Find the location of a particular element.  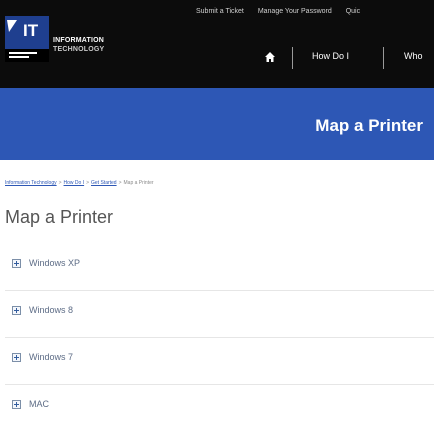

accordion-item-windows-8: Windows 8 is located at coordinates (219, 314).